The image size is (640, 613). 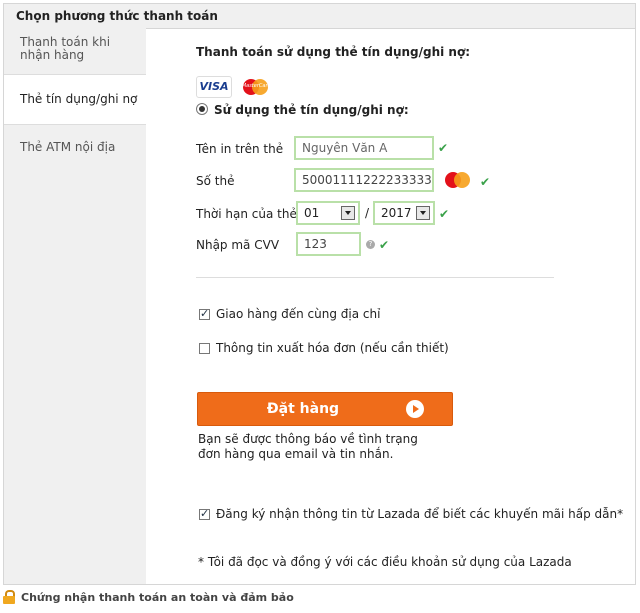 I want to click on lock-icon, so click(x=9, y=597).